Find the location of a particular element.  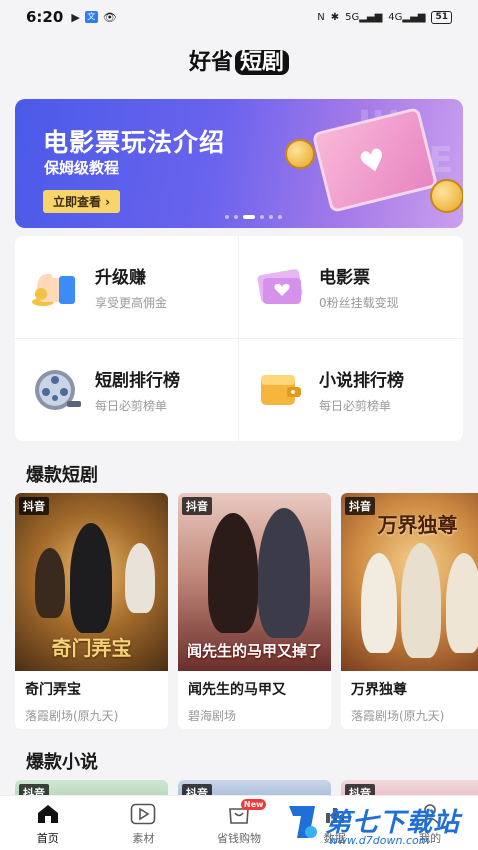

feature-title: 升级赚 is located at coordinates (120, 277).